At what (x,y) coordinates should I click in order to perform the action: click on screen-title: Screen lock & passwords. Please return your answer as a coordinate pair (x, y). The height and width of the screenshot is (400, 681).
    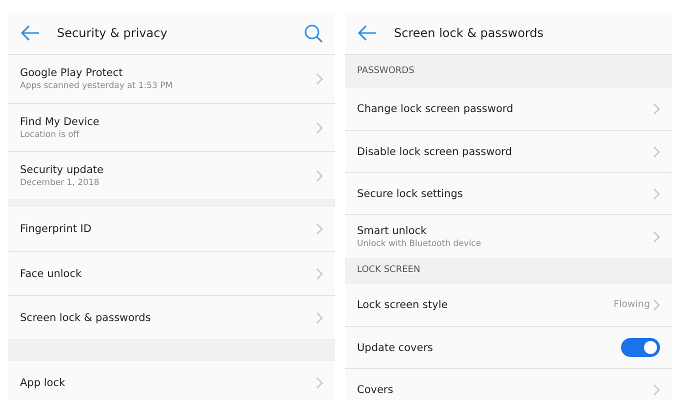
    Looking at the image, I should click on (469, 33).